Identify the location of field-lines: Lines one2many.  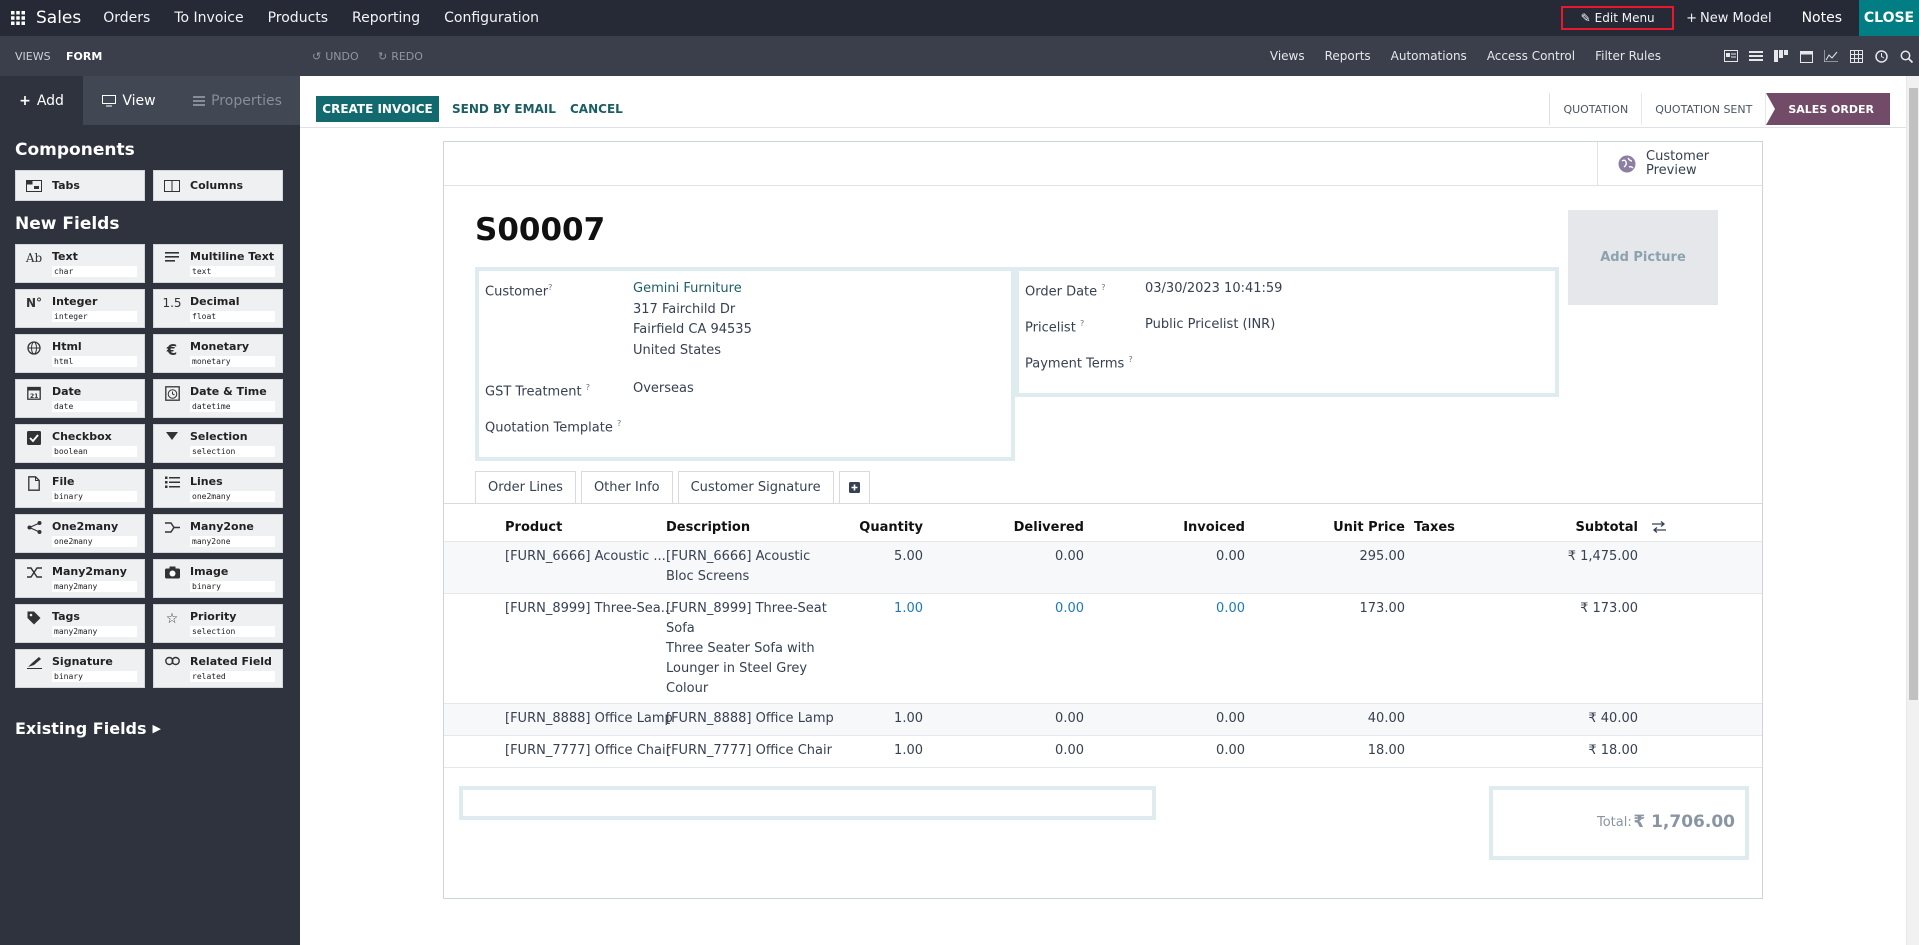
(218, 488).